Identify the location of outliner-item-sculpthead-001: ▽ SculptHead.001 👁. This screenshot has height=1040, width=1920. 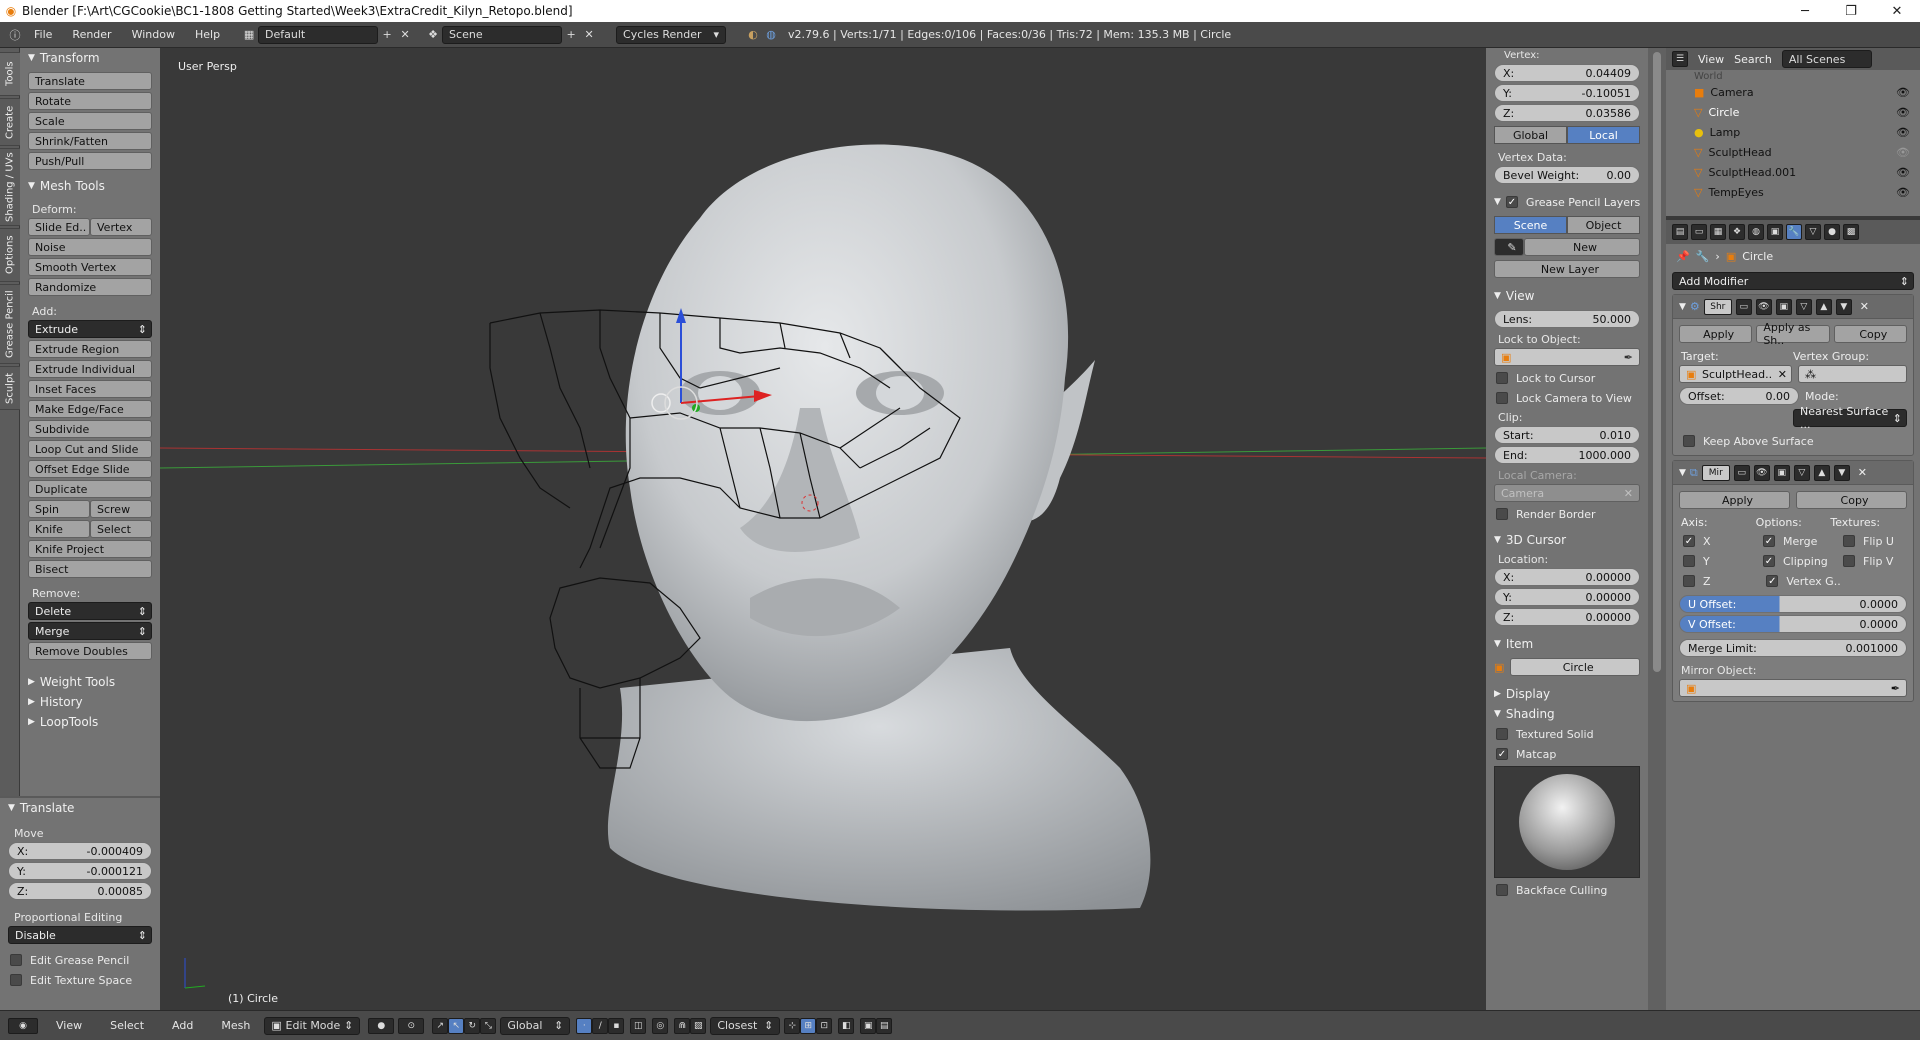
(1793, 172).